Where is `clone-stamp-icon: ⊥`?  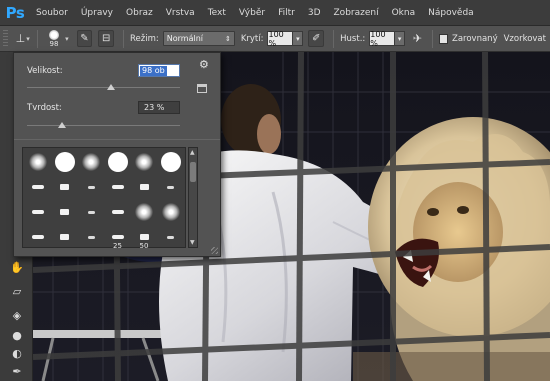 clone-stamp-icon: ⊥ is located at coordinates (20, 38).